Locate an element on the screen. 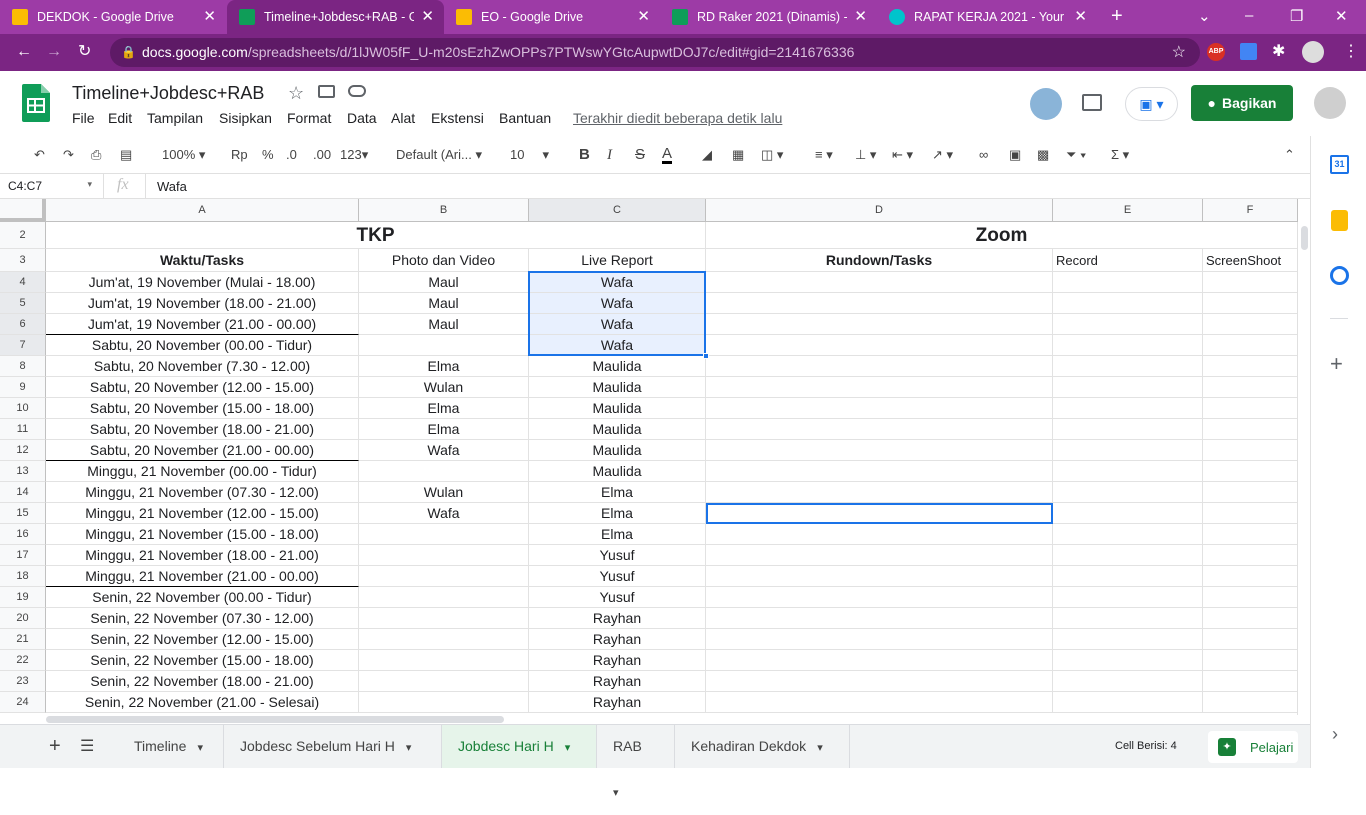 This screenshot has height=815, width=1366. header-cell: Photo dan Video is located at coordinates (444, 260).